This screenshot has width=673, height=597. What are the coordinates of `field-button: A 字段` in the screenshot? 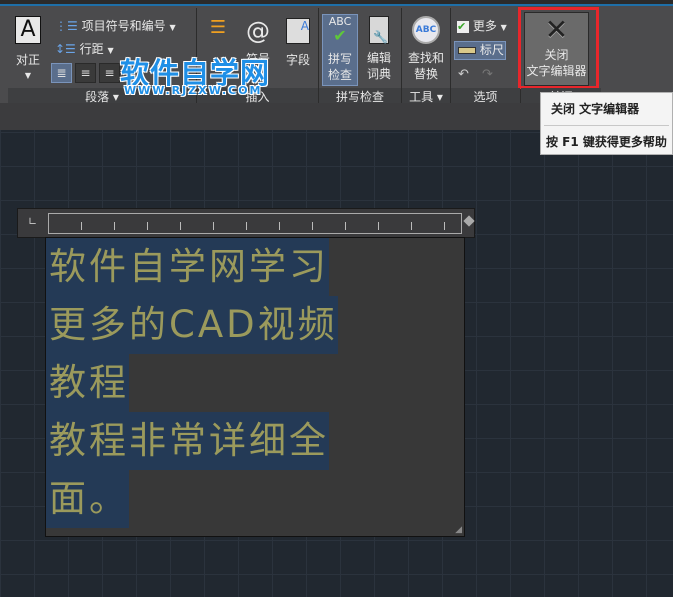 It's located at (298, 47).